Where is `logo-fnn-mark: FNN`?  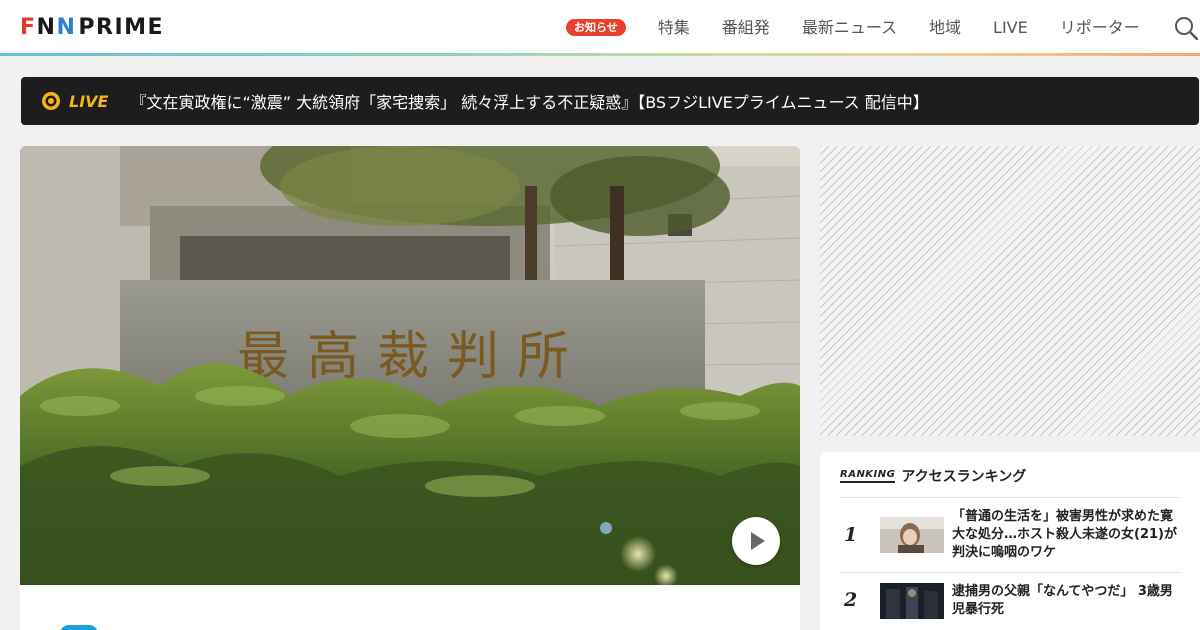 logo-fnn-mark: FNN is located at coordinates (48, 27).